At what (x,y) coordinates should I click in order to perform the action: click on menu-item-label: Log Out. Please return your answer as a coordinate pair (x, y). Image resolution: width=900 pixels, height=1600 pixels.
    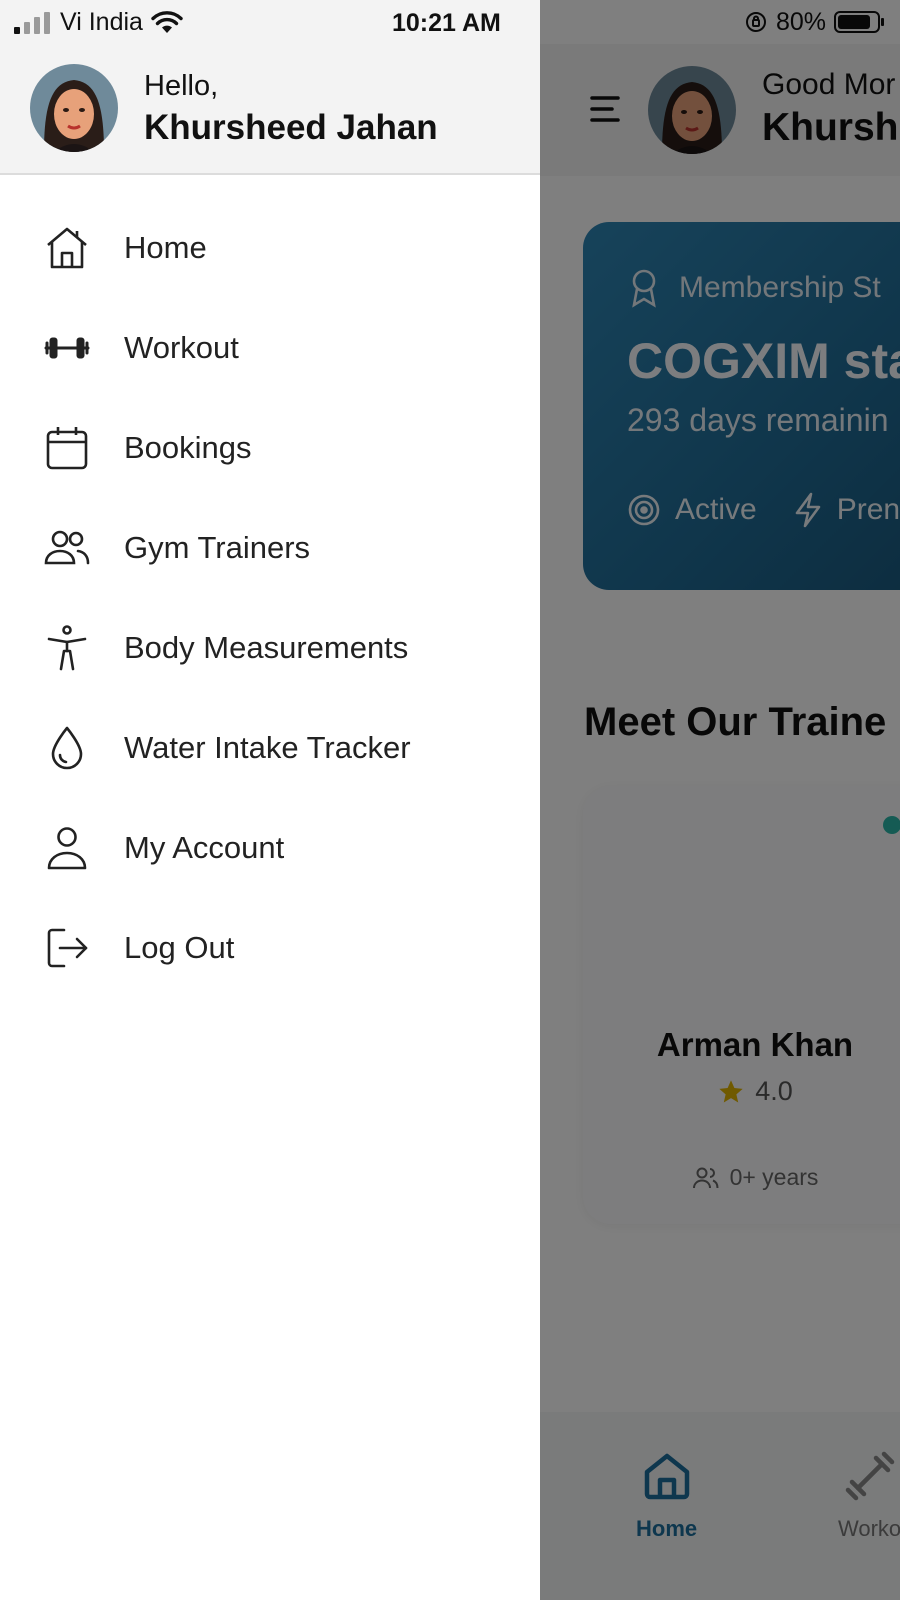
    Looking at the image, I should click on (179, 947).